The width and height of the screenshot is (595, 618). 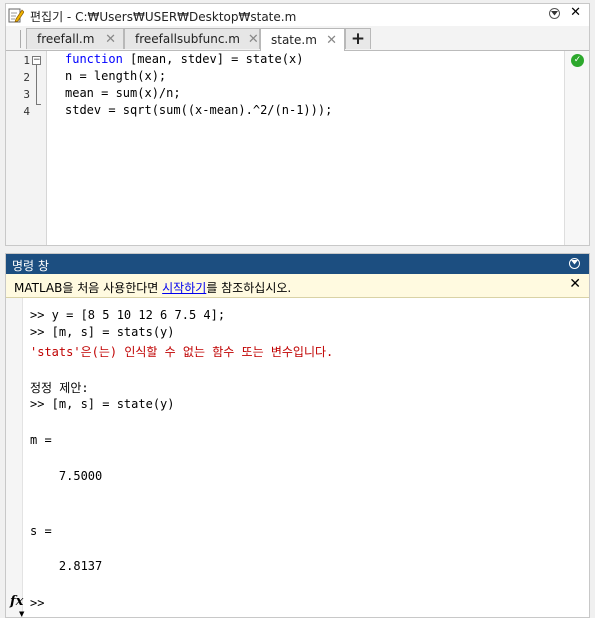 I want to click on tab-label: freefallsubfunc.m, so click(x=187, y=39).